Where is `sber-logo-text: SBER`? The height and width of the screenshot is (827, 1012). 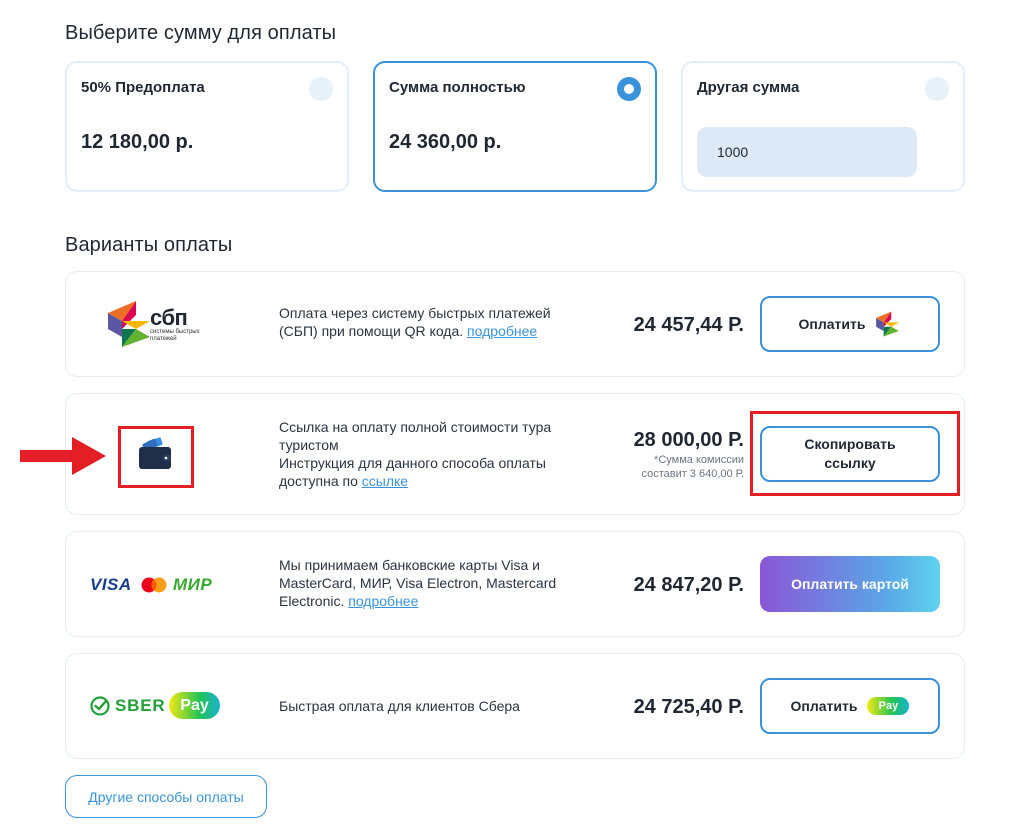
sber-logo-text: SBER is located at coordinates (140, 705).